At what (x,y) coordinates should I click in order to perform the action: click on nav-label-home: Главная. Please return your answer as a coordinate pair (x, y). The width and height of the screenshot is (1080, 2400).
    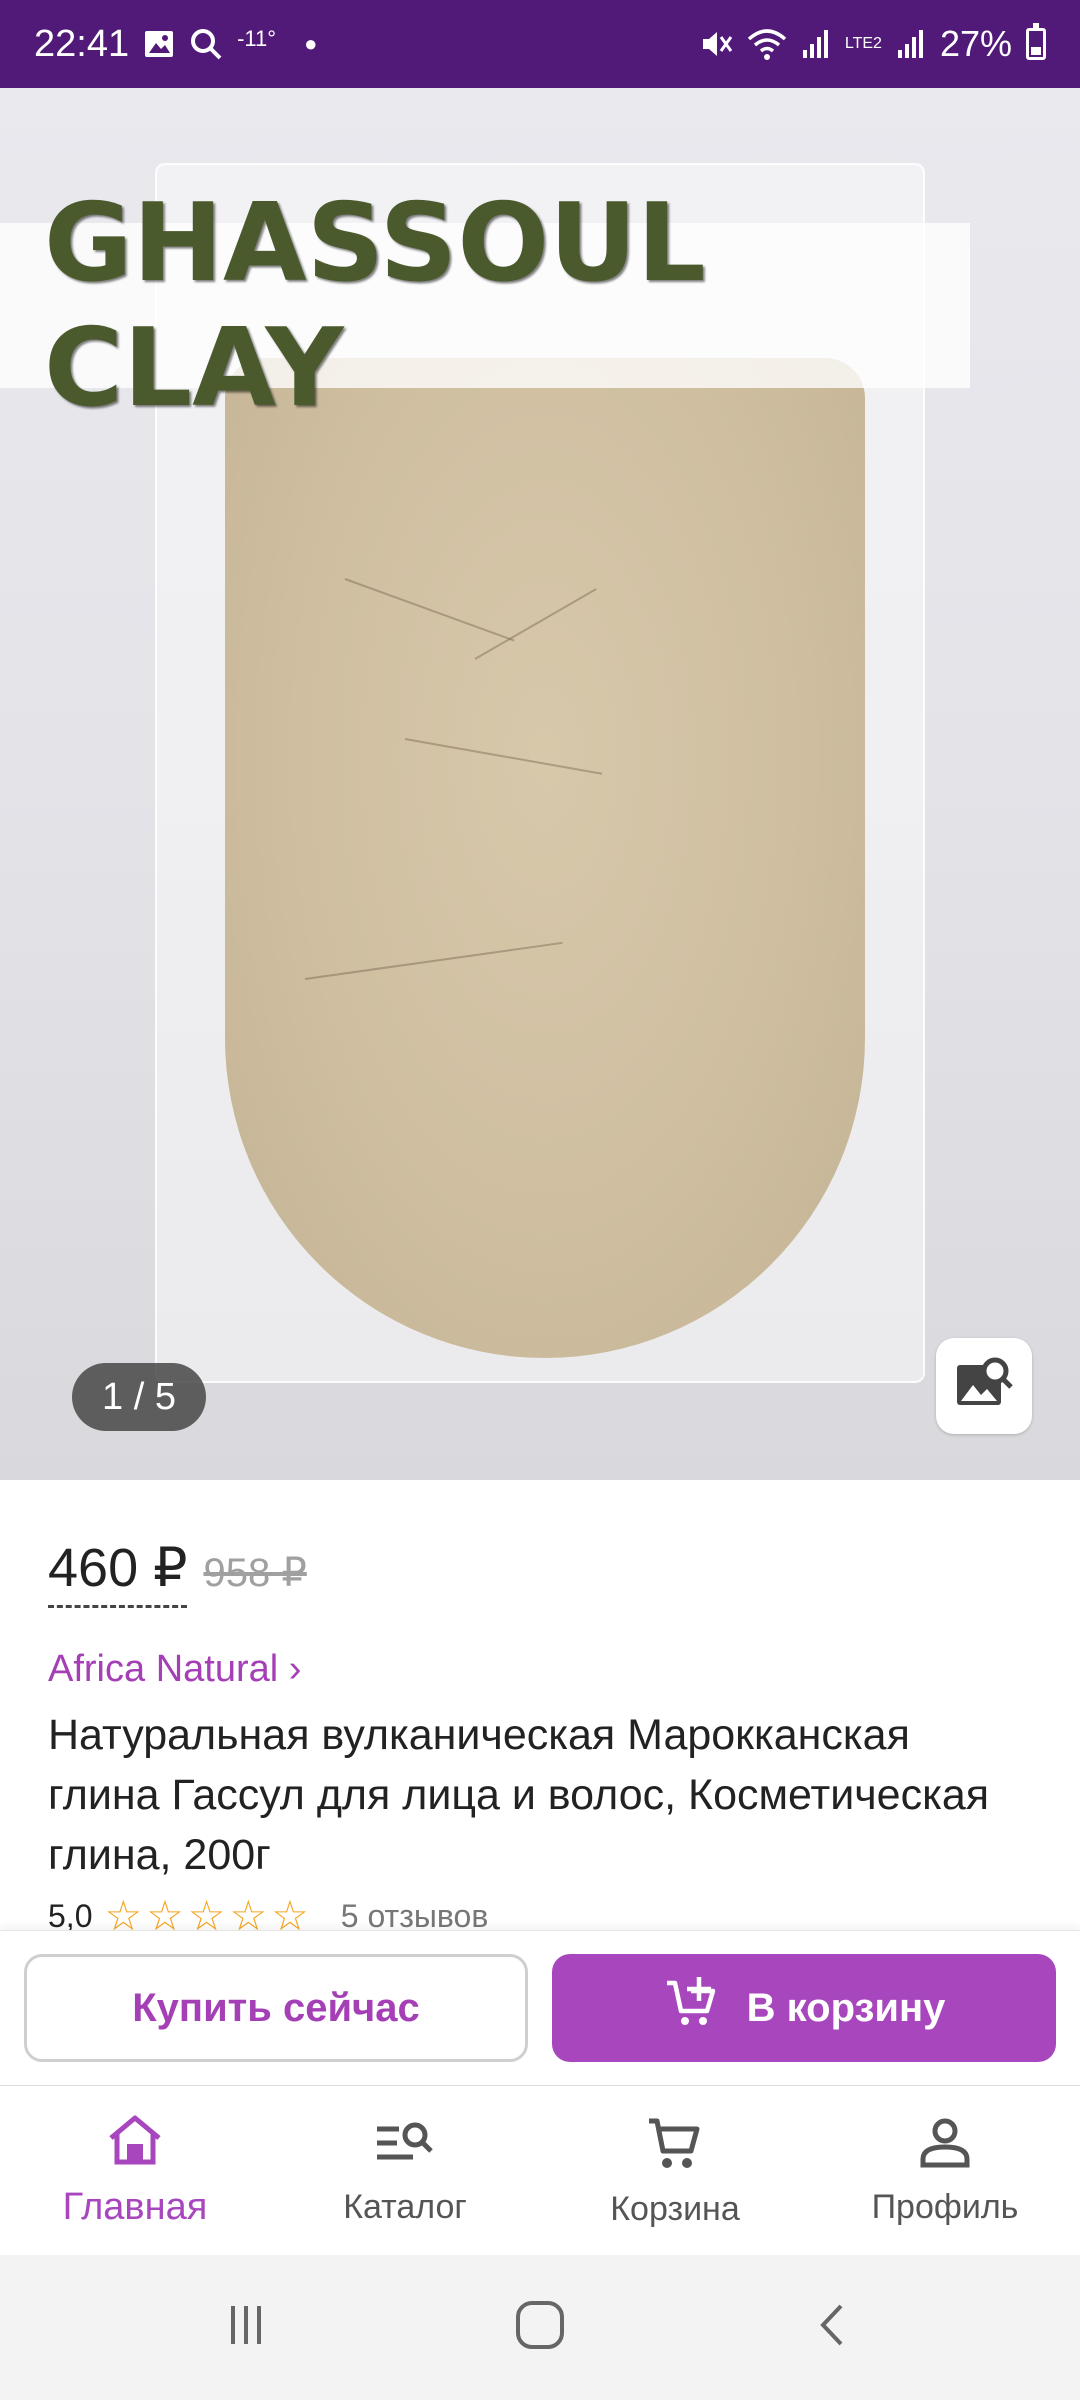
    Looking at the image, I should click on (135, 2207).